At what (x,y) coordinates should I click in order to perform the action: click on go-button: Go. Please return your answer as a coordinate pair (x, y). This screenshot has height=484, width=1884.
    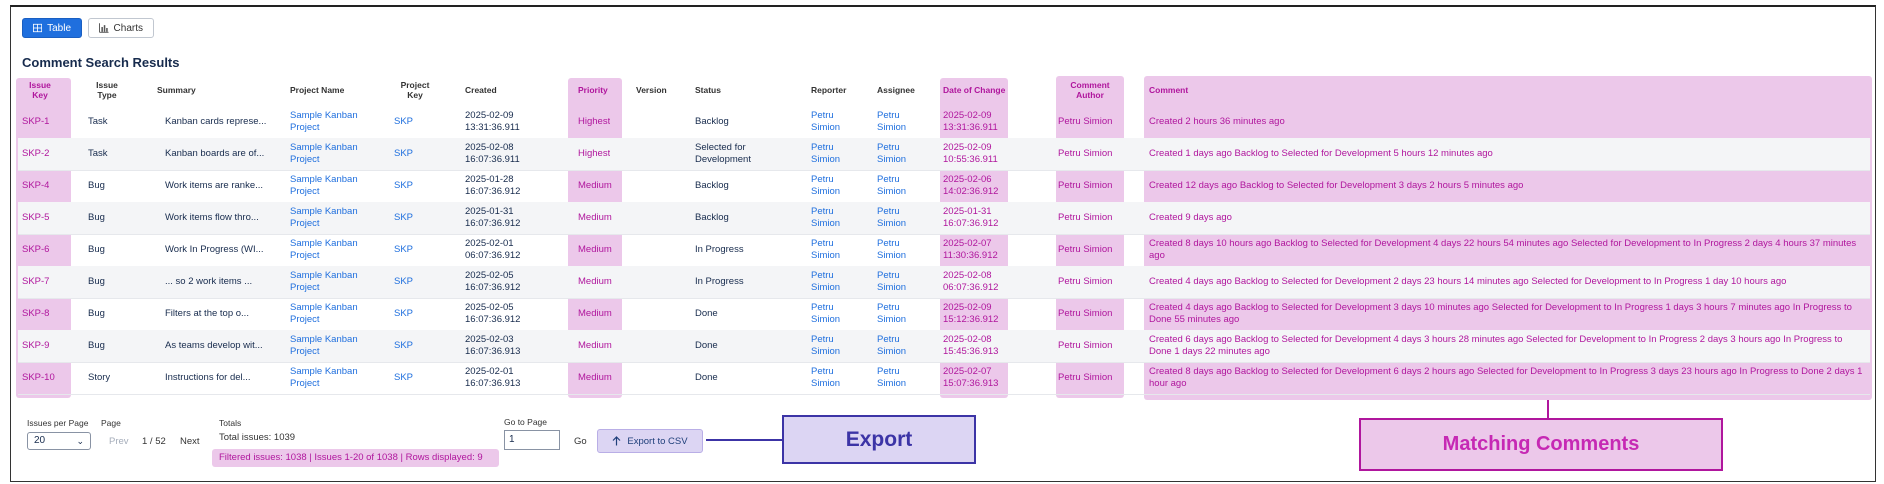
    Looking at the image, I should click on (580, 441).